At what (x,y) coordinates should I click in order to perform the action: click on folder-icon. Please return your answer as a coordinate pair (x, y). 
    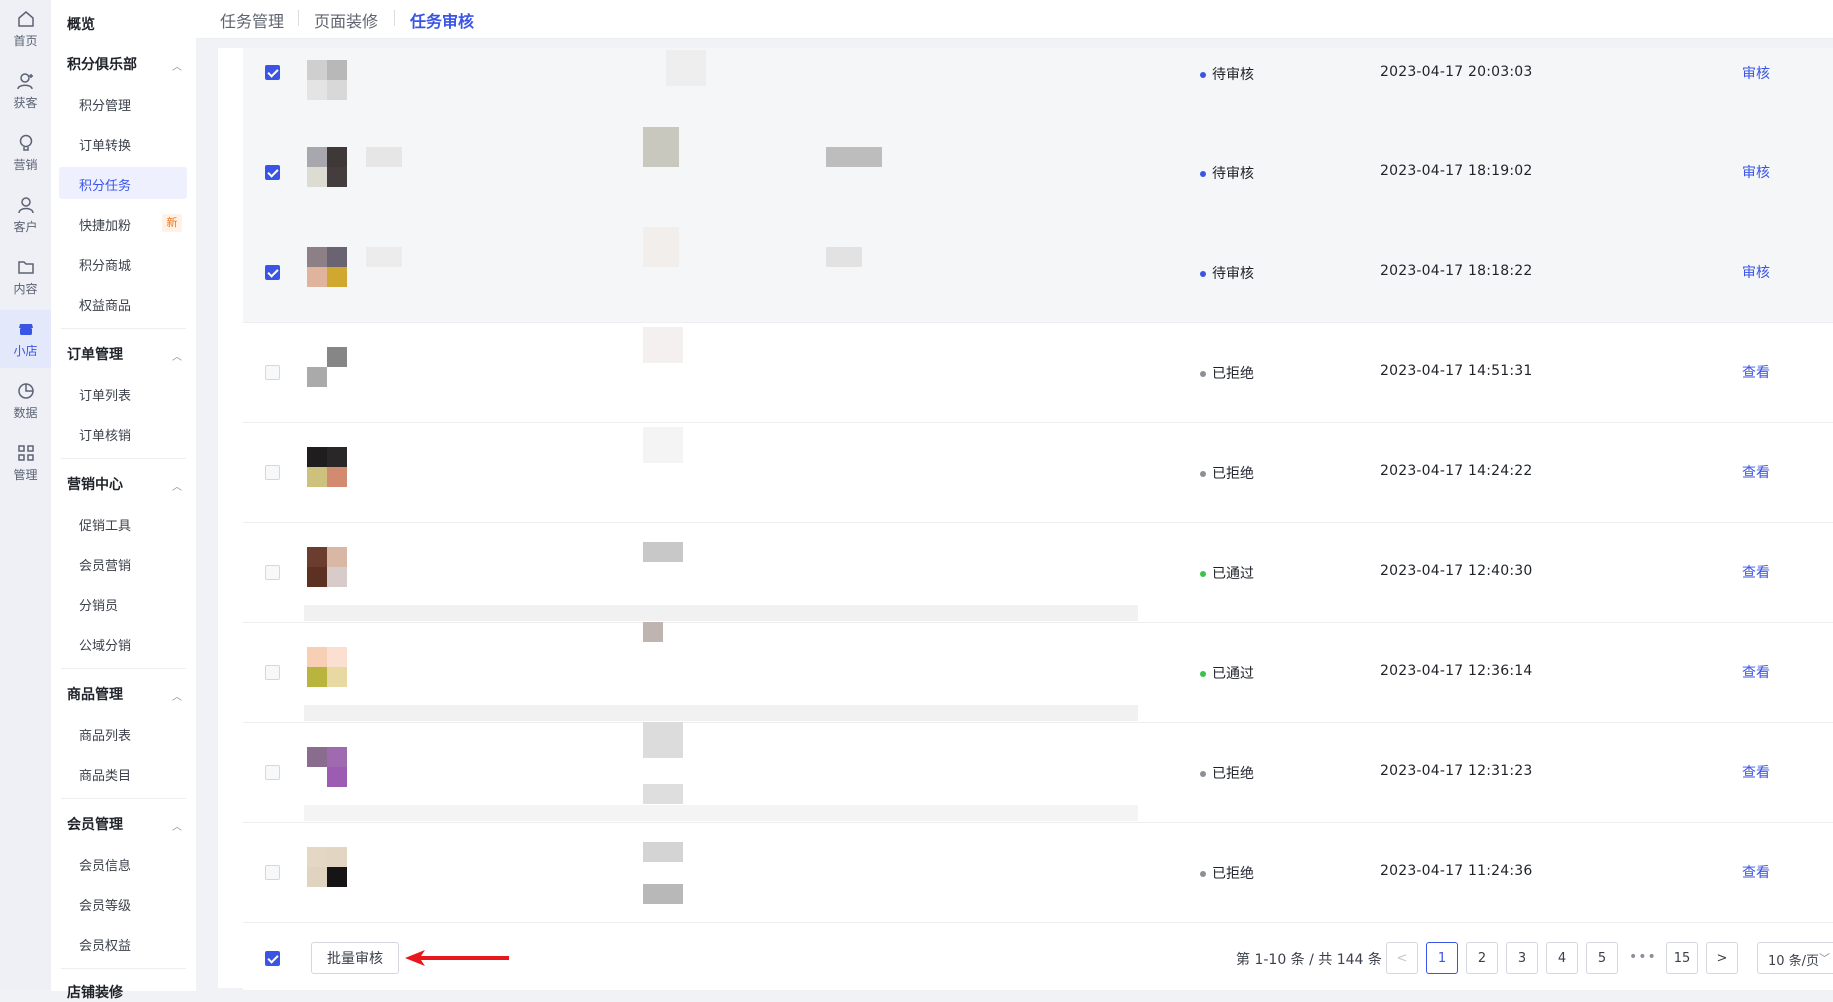
    Looking at the image, I should click on (25, 267).